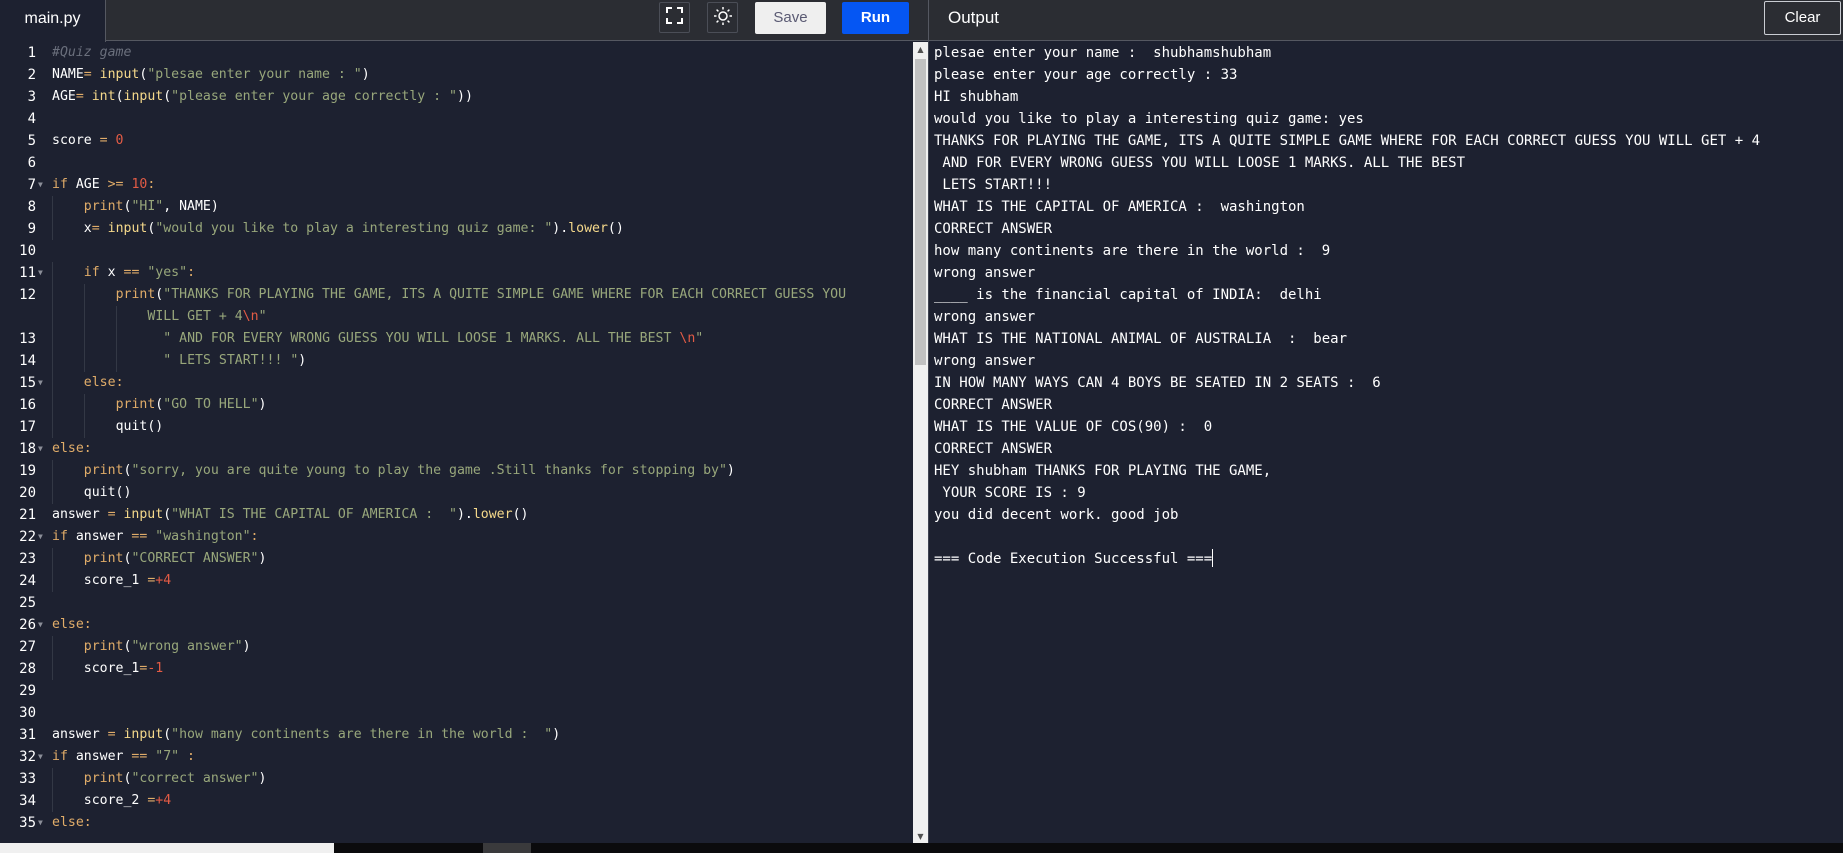  What do you see at coordinates (103, 646) in the screenshot?
I see `code-token: print` at bounding box center [103, 646].